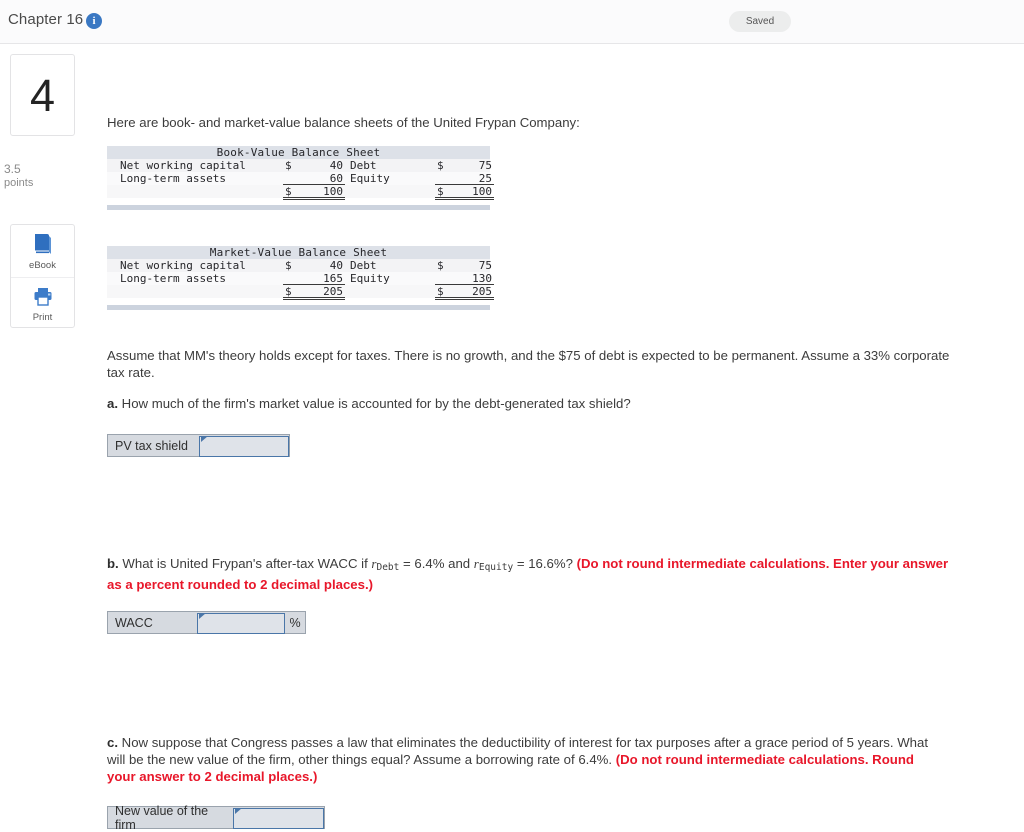 Image resolution: width=1024 pixels, height=832 pixels. Describe the element at coordinates (113, 563) in the screenshot. I see `question-b-letter: b.` at that location.